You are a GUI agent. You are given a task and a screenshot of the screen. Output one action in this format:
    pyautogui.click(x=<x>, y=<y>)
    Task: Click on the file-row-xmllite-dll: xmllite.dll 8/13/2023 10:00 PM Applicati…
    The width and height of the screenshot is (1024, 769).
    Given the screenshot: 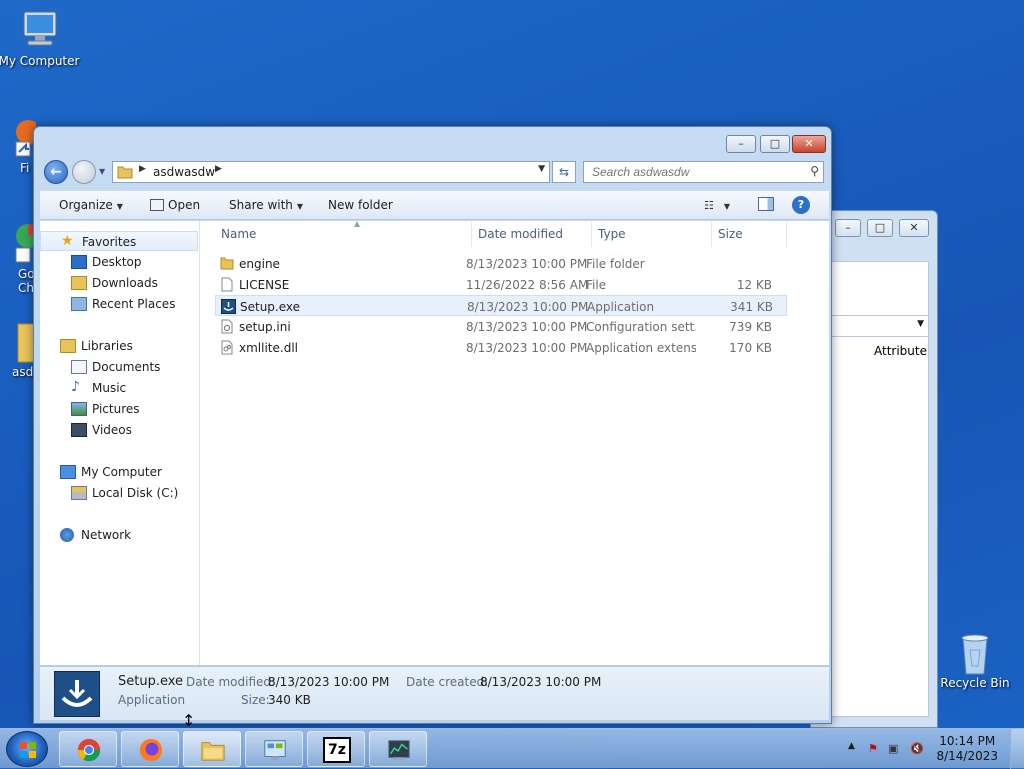 What is the action you would take?
    pyautogui.click(x=501, y=347)
    